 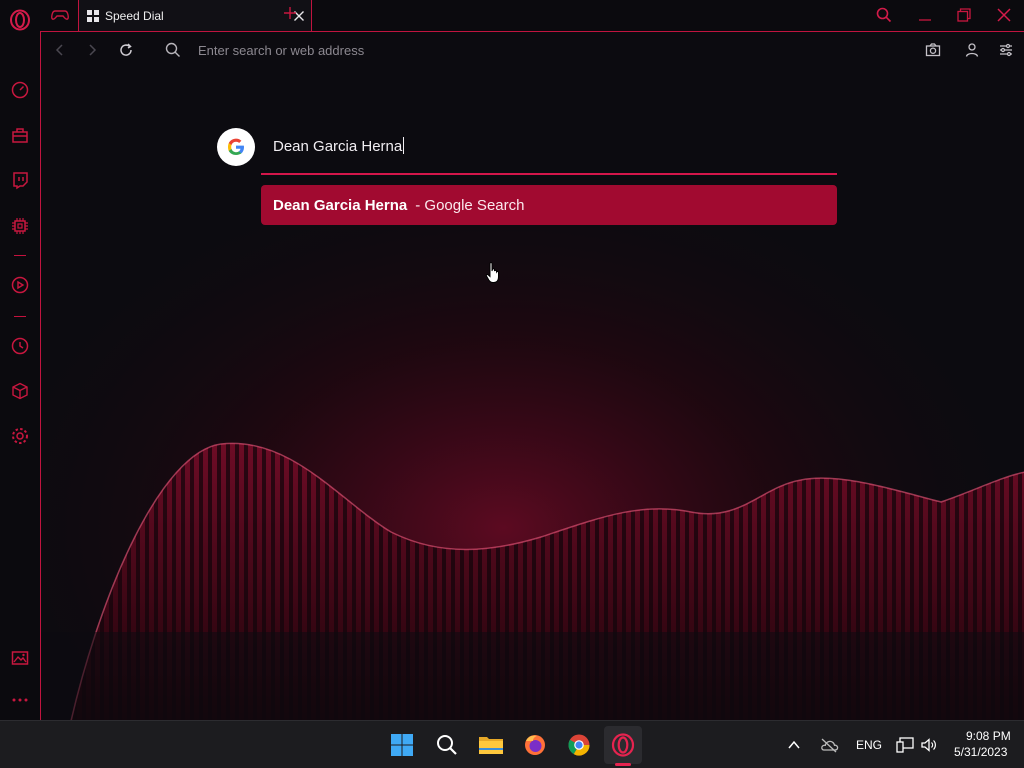 What do you see at coordinates (829, 745) in the screenshot?
I see `onedrive-offline-icon` at bounding box center [829, 745].